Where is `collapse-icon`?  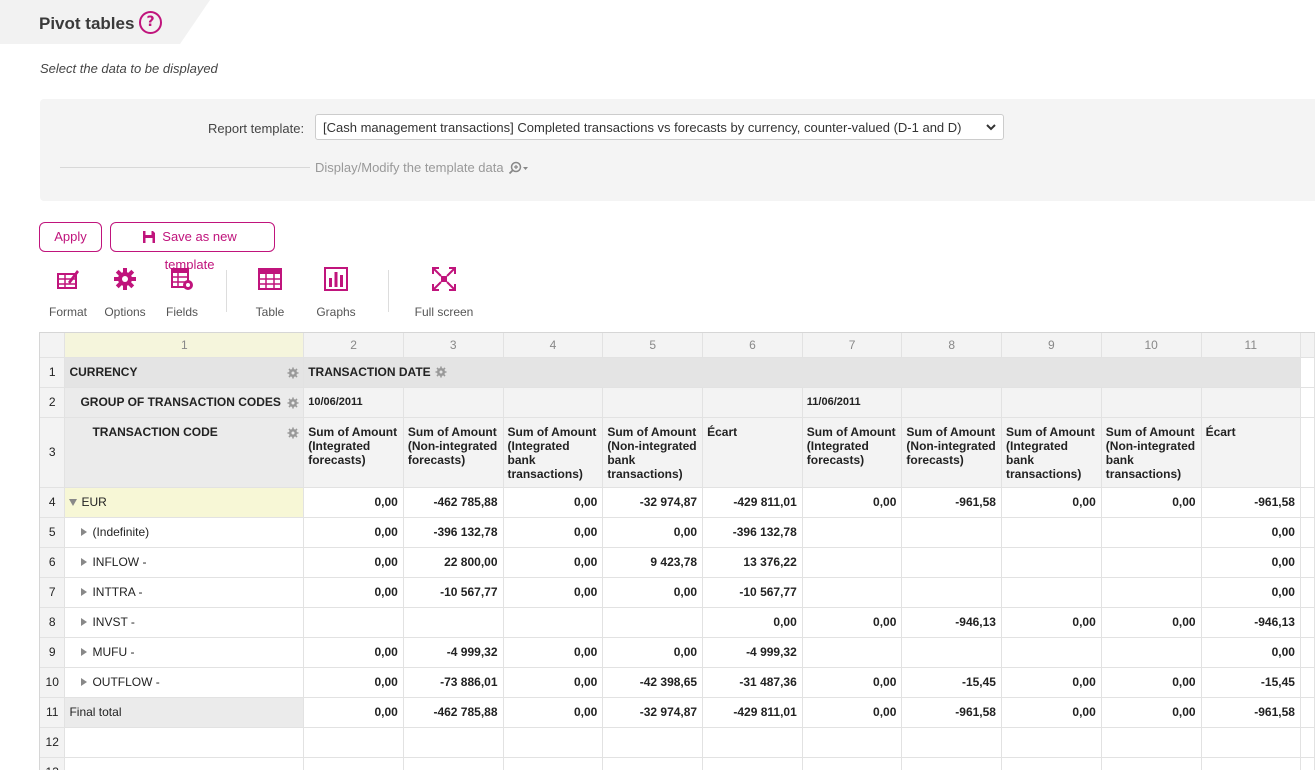
collapse-icon is located at coordinates (73, 502).